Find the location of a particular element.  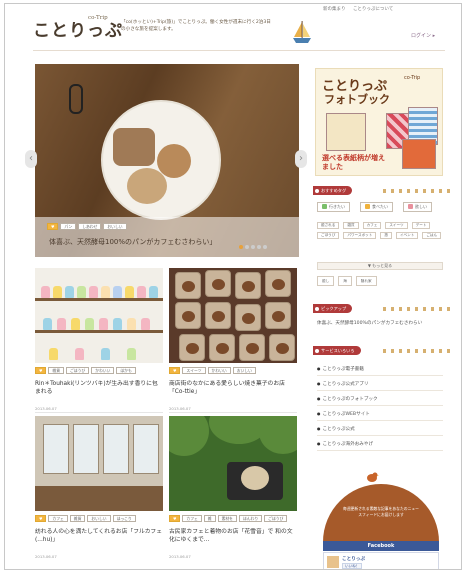

article-title: Rin＊Touhaki(リンツバキ)が生み出す香りに包まれる is located at coordinates (99, 388).